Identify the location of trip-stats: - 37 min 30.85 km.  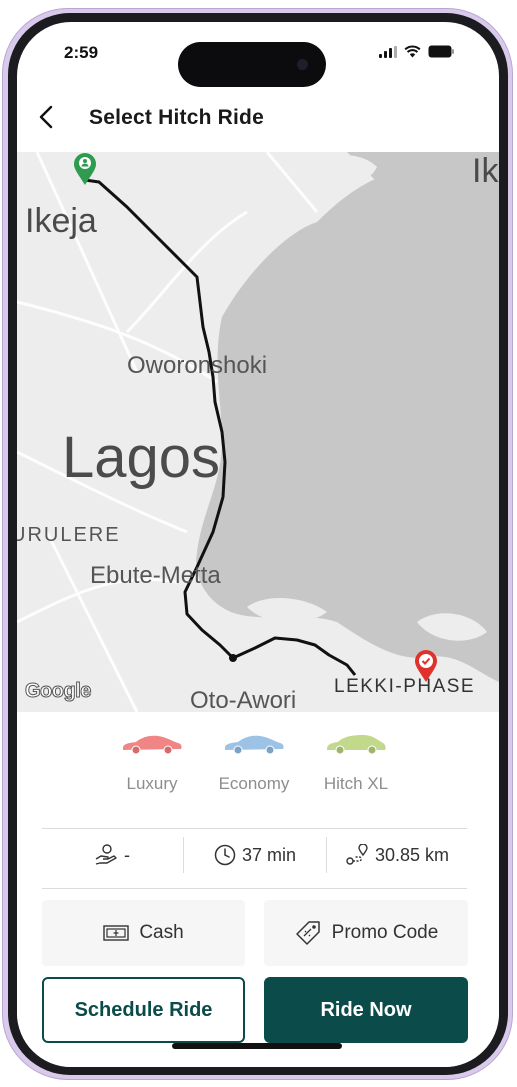
(254, 855).